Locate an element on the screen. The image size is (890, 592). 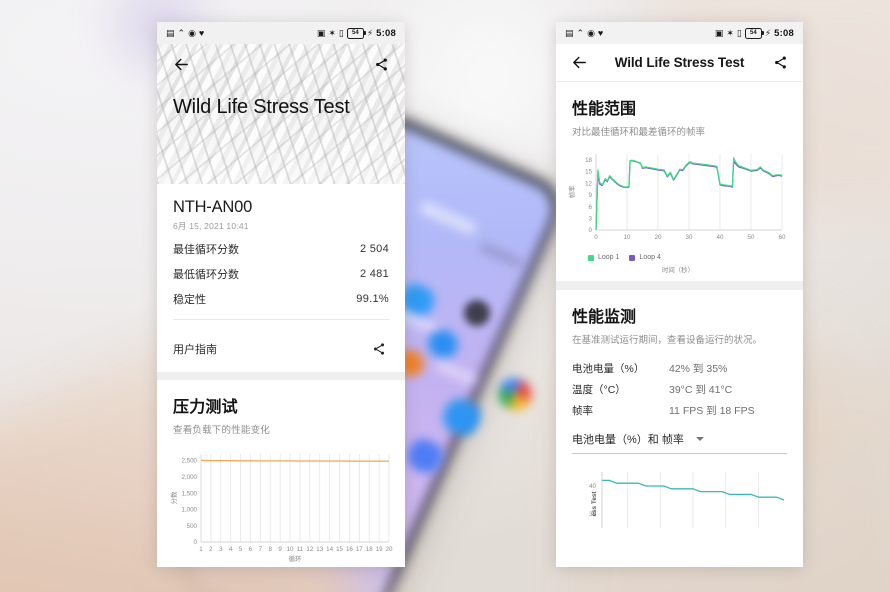
chevron-down-icon is located at coordinates (699, 439).